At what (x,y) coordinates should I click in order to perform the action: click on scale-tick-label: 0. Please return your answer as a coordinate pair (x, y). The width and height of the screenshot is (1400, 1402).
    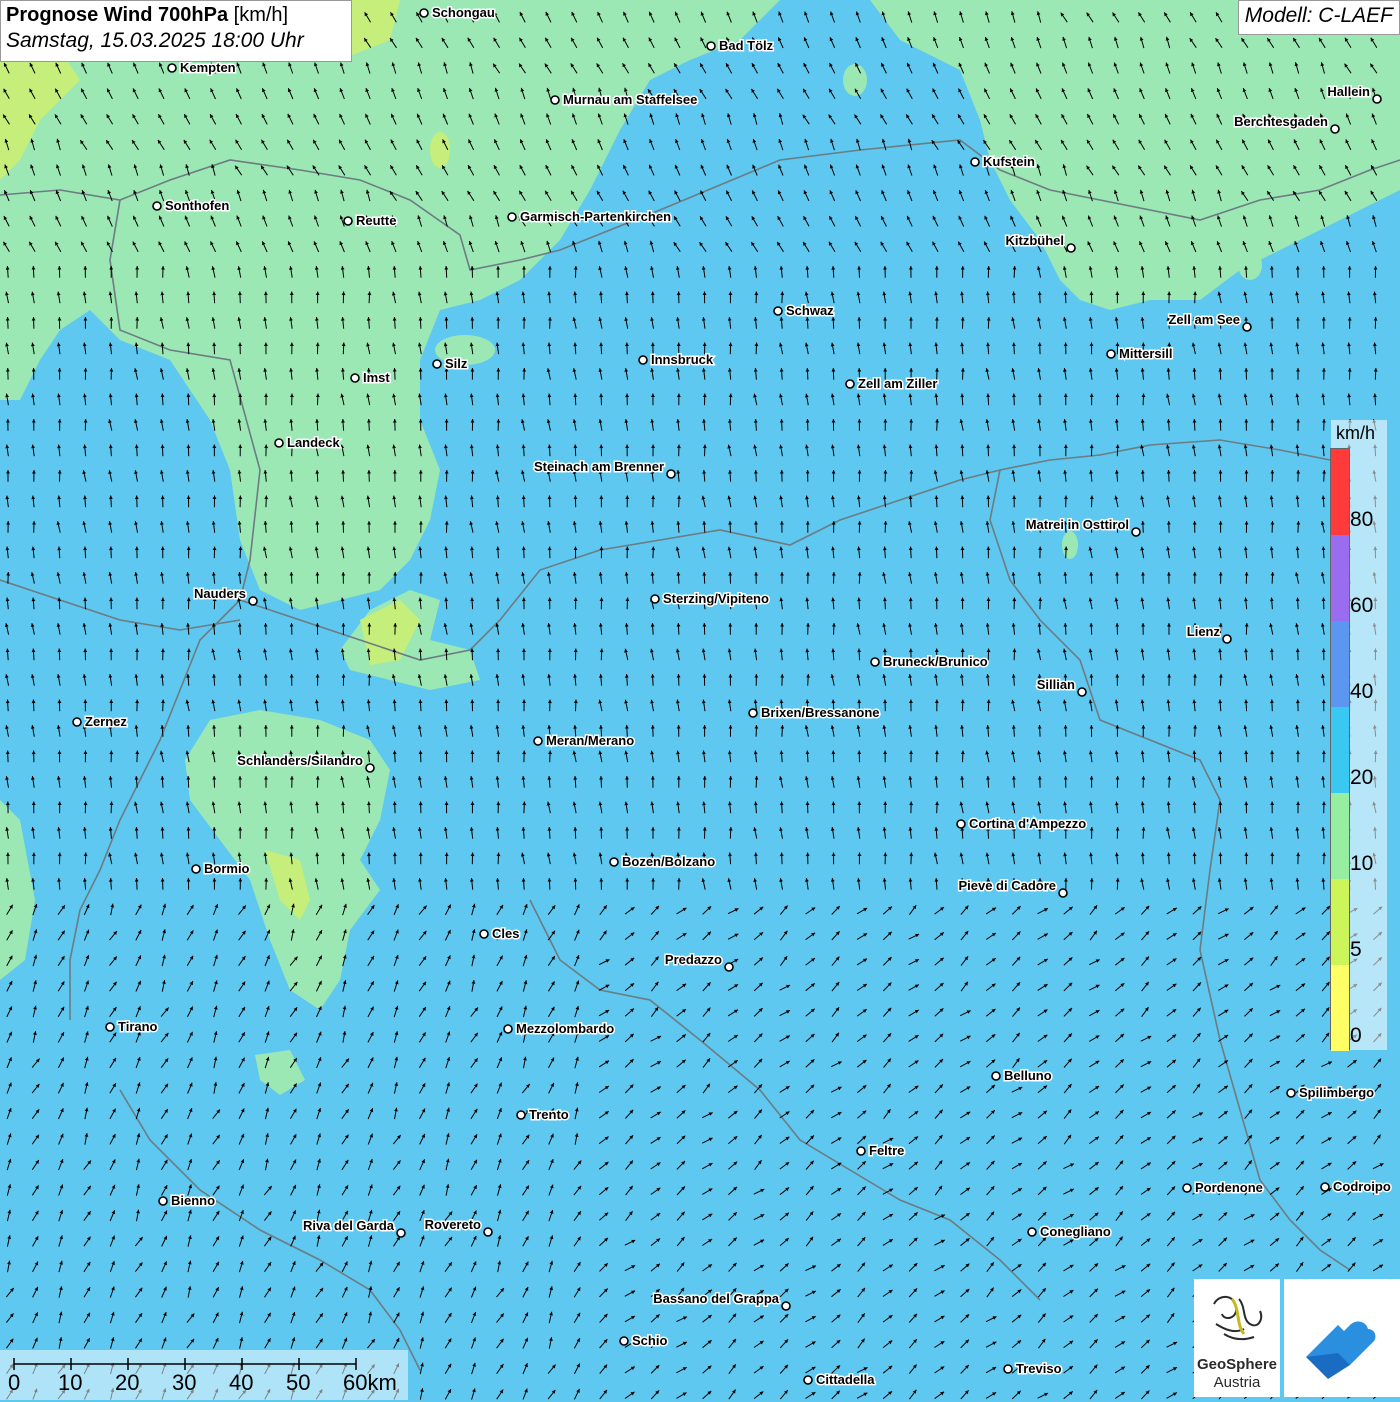
    Looking at the image, I should click on (14, 1383).